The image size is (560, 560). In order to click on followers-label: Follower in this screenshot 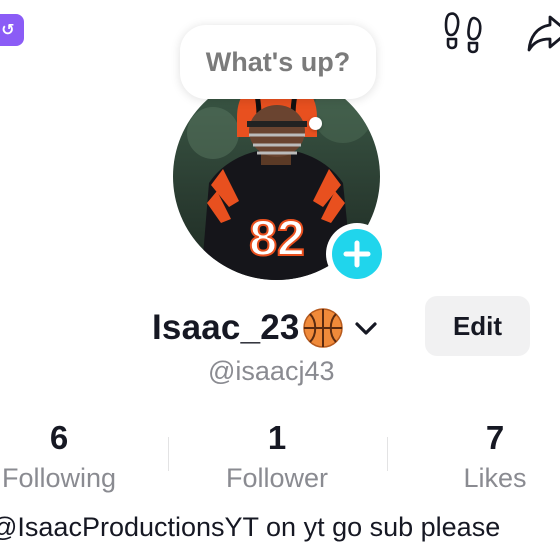, I will do `click(277, 478)`.